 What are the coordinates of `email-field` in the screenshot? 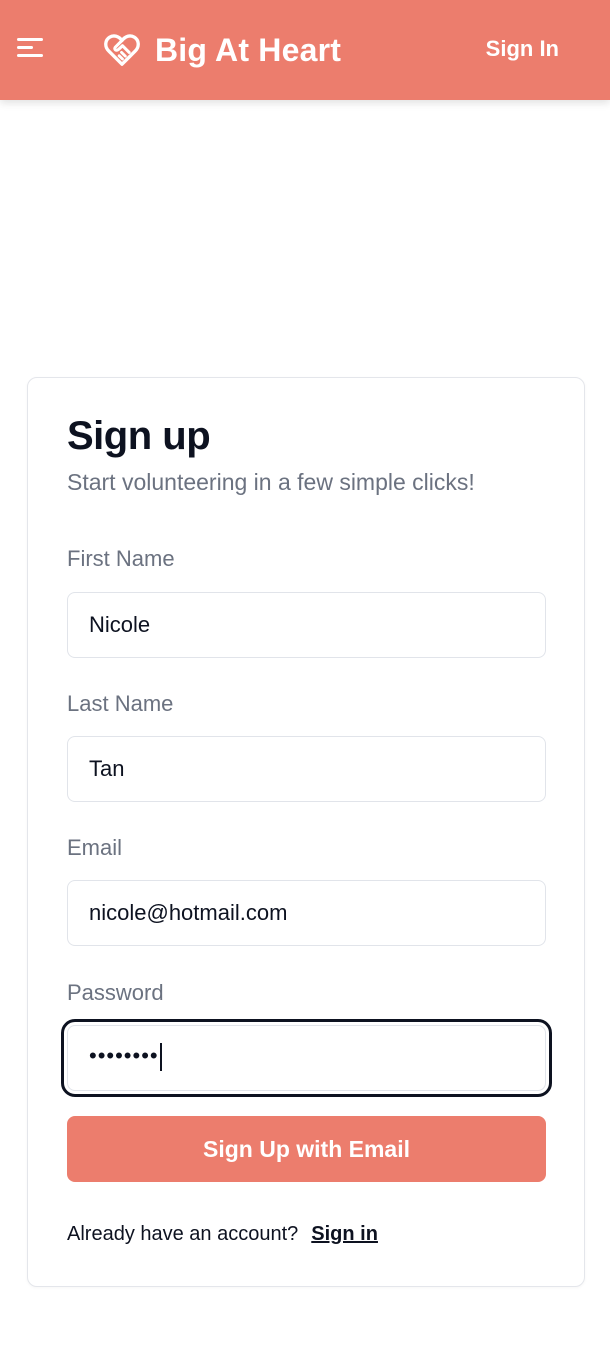 It's located at (306, 913).